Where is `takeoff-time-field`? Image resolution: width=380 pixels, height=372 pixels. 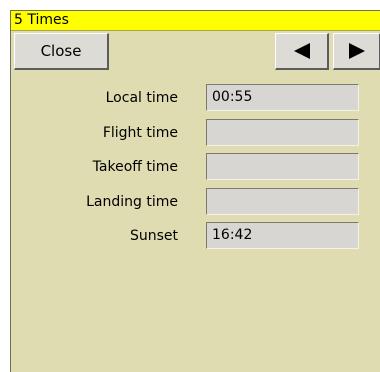 takeoff-time-field is located at coordinates (282, 166).